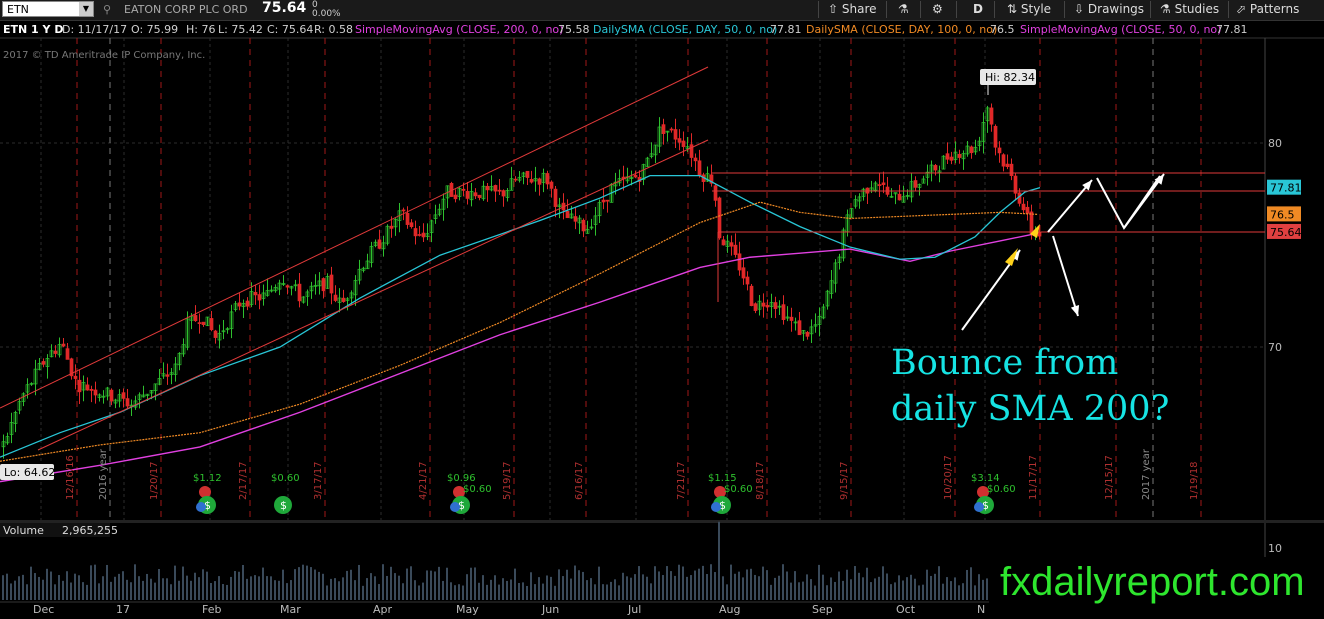 The height and width of the screenshot is (619, 1324). I want to click on month-label: Jul, so click(634, 609).